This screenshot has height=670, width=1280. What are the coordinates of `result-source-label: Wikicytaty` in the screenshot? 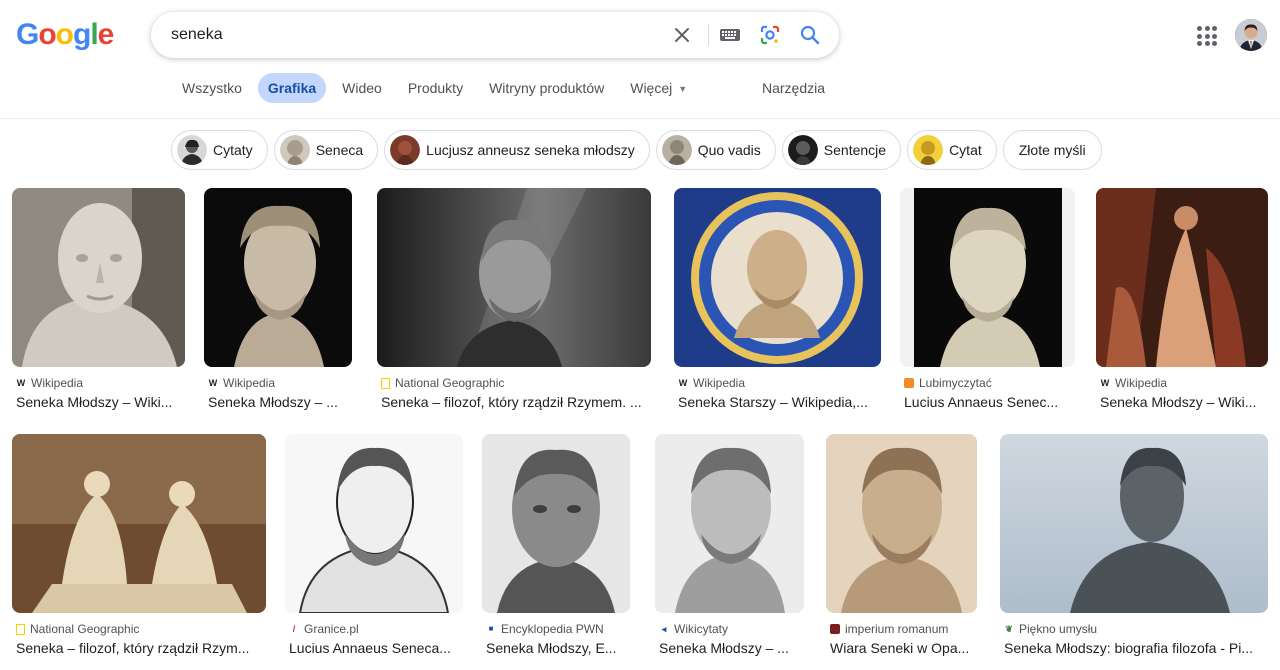 It's located at (701, 629).